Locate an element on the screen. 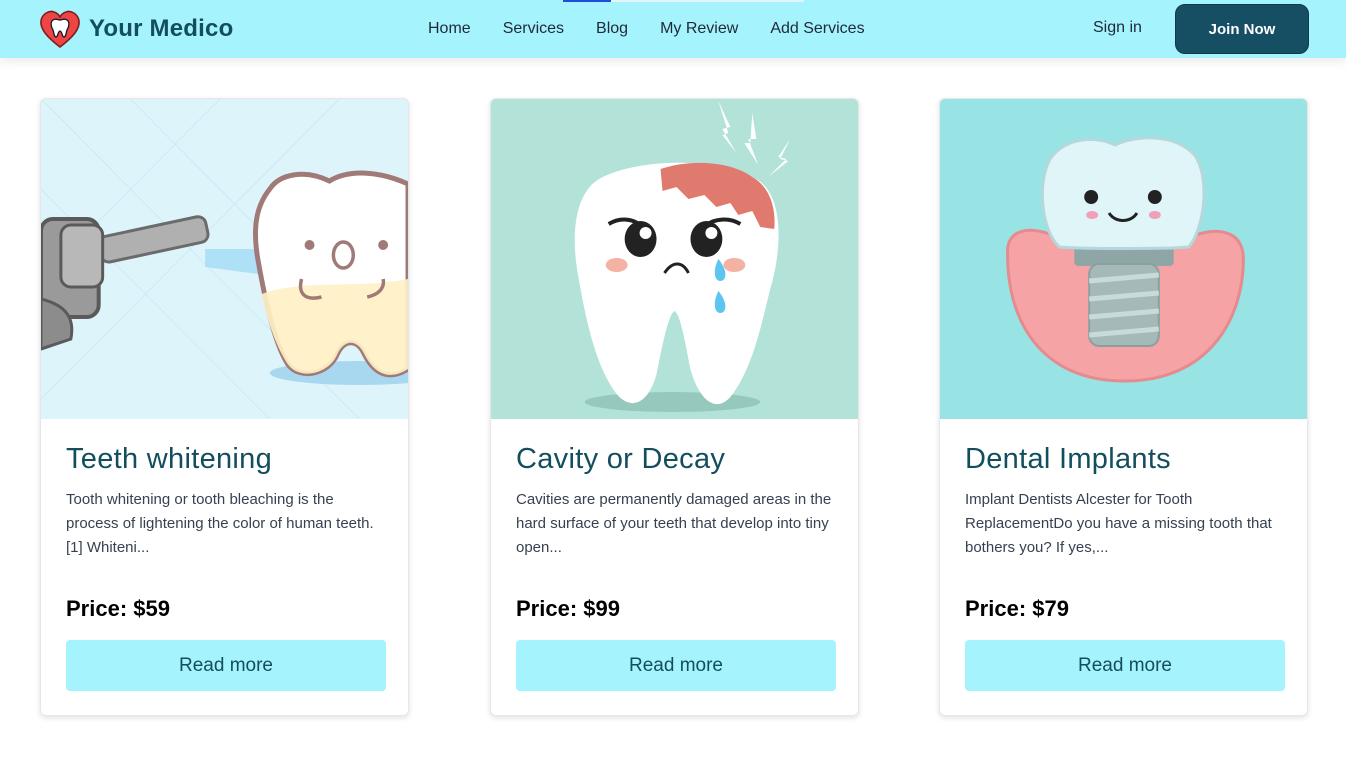  nav-services: Services is located at coordinates (533, 29).